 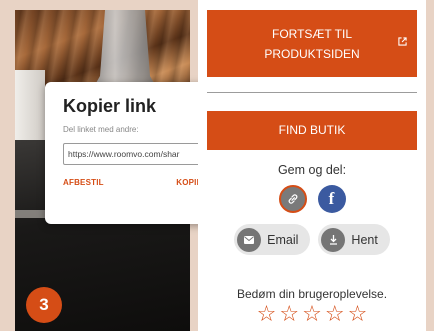 What do you see at coordinates (364, 239) in the screenshot?
I see `download-label: Hent` at bounding box center [364, 239].